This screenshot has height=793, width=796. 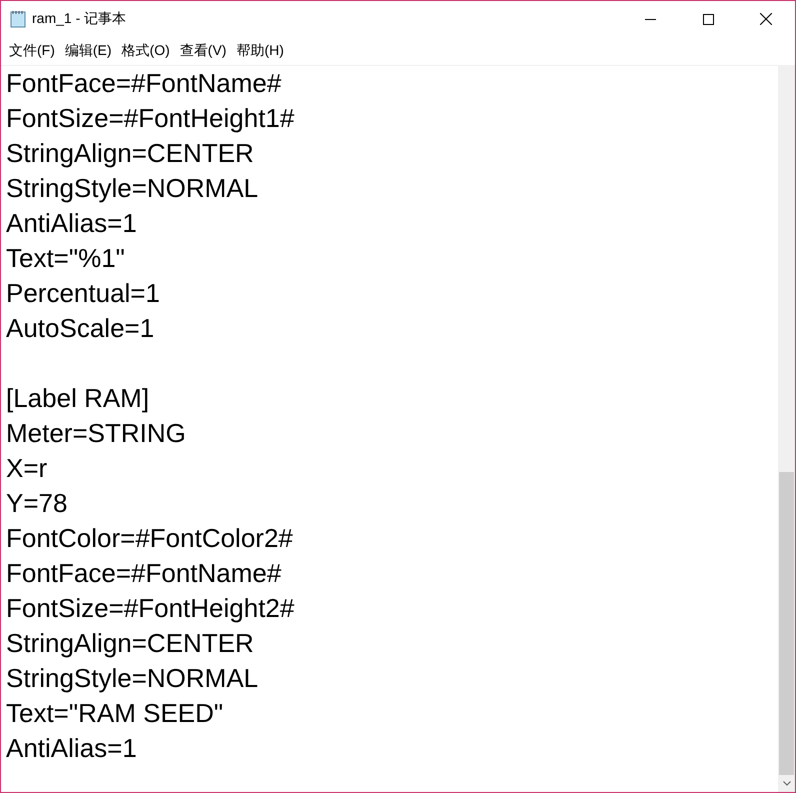 I want to click on code-line: Y=78, so click(x=37, y=503).